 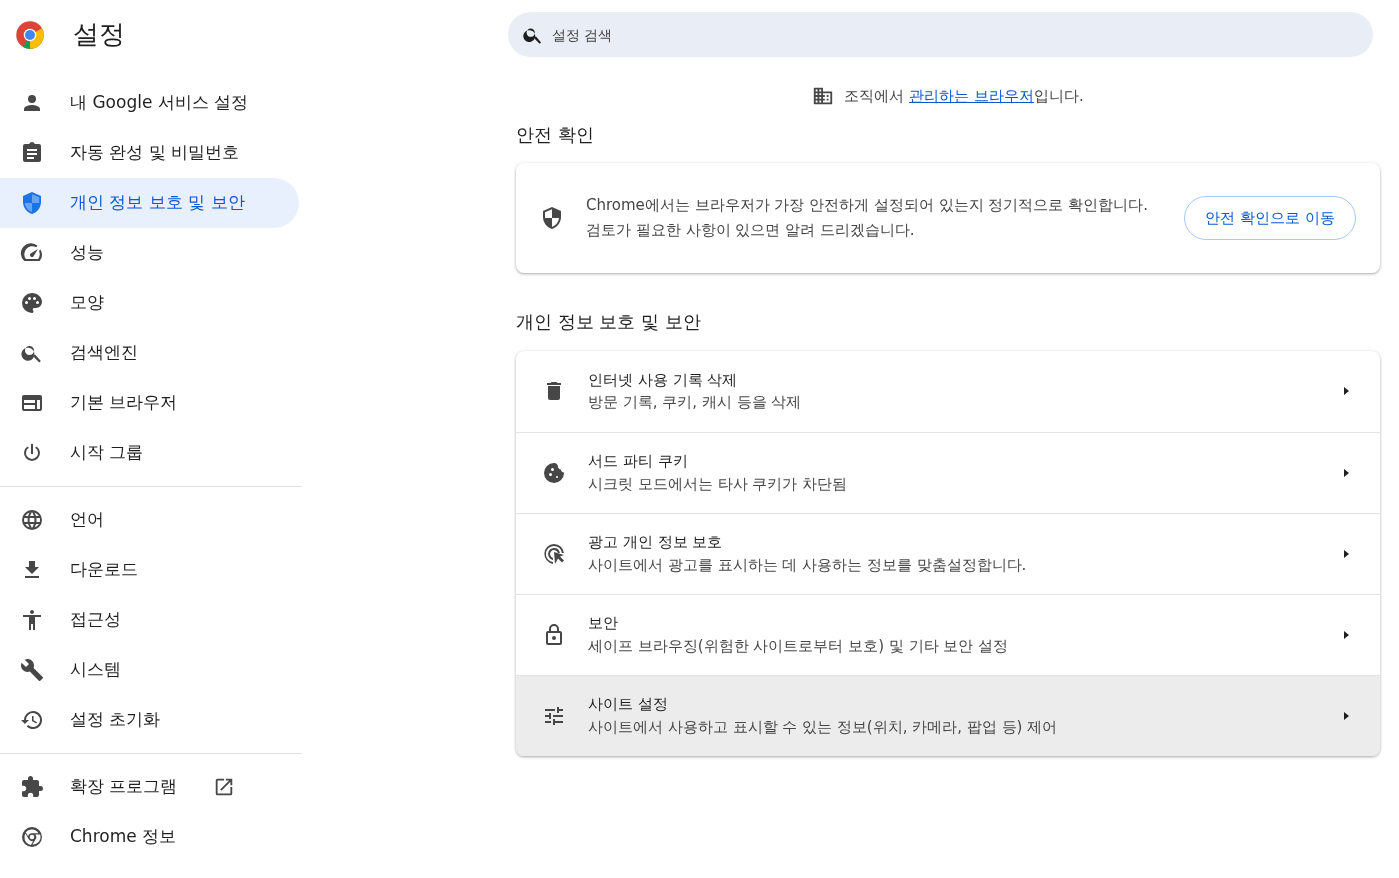 I want to click on row-description: 세이프 브라우징(위험한 사이트로부터 보호) 및 기타 보안 설정, so click(x=799, y=646).